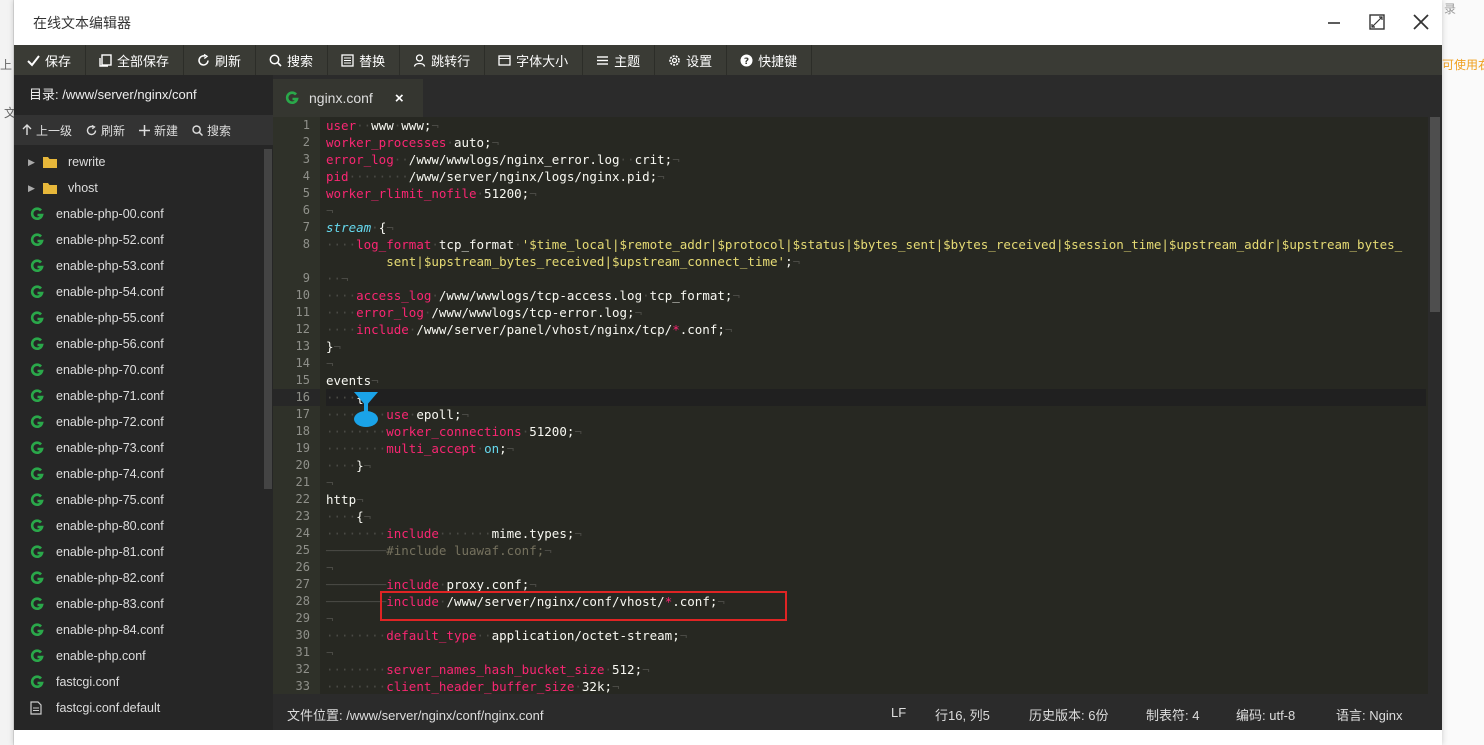 This screenshot has width=1484, height=745. Describe the element at coordinates (876, 550) in the screenshot. I see `code-line: ────────#include luawaf.conf;¬` at that location.